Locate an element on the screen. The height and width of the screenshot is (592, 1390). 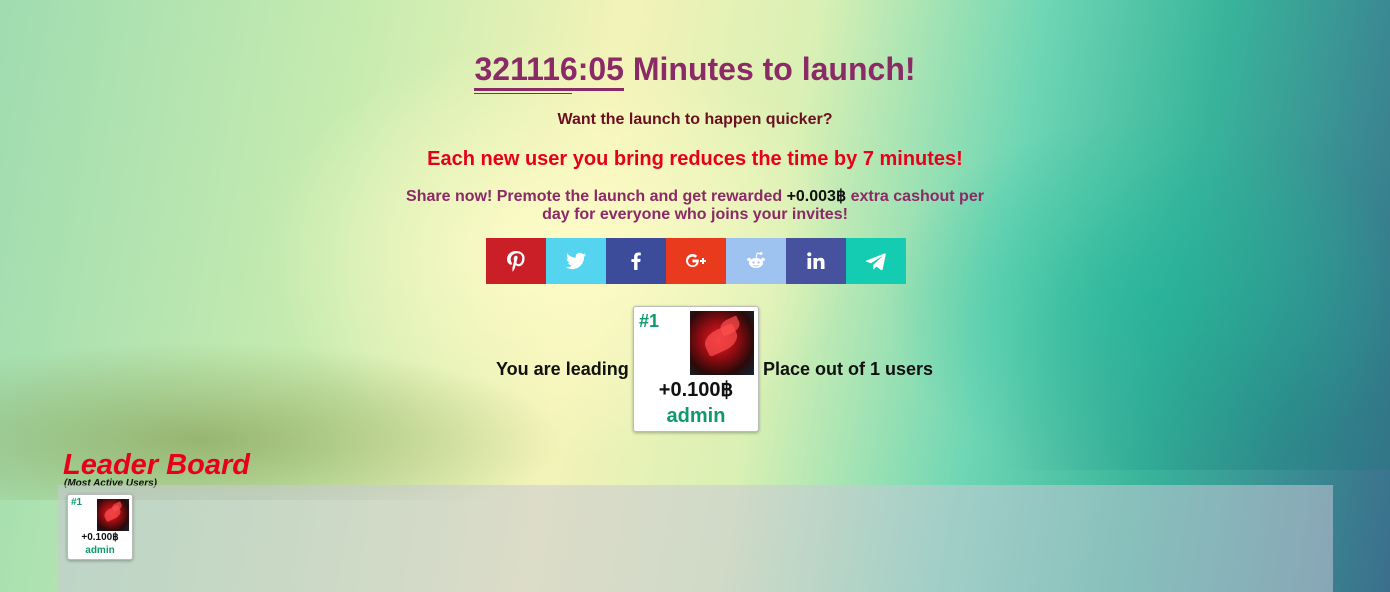
reddit-share-button is located at coordinates (756, 261).